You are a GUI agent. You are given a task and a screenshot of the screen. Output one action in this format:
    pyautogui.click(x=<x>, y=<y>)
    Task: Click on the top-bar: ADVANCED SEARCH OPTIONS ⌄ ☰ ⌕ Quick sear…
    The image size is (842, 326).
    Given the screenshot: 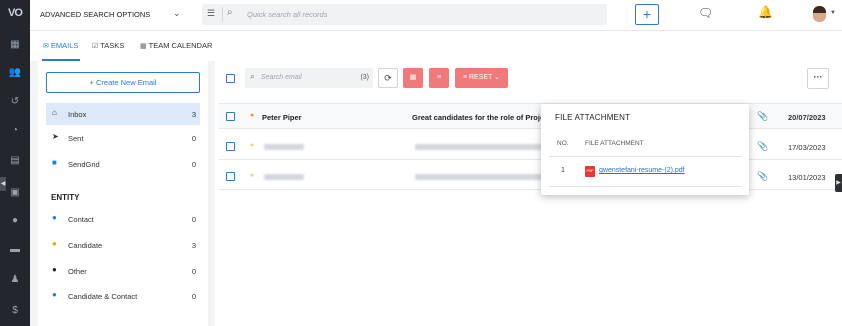 What is the action you would take?
    pyautogui.click(x=436, y=15)
    